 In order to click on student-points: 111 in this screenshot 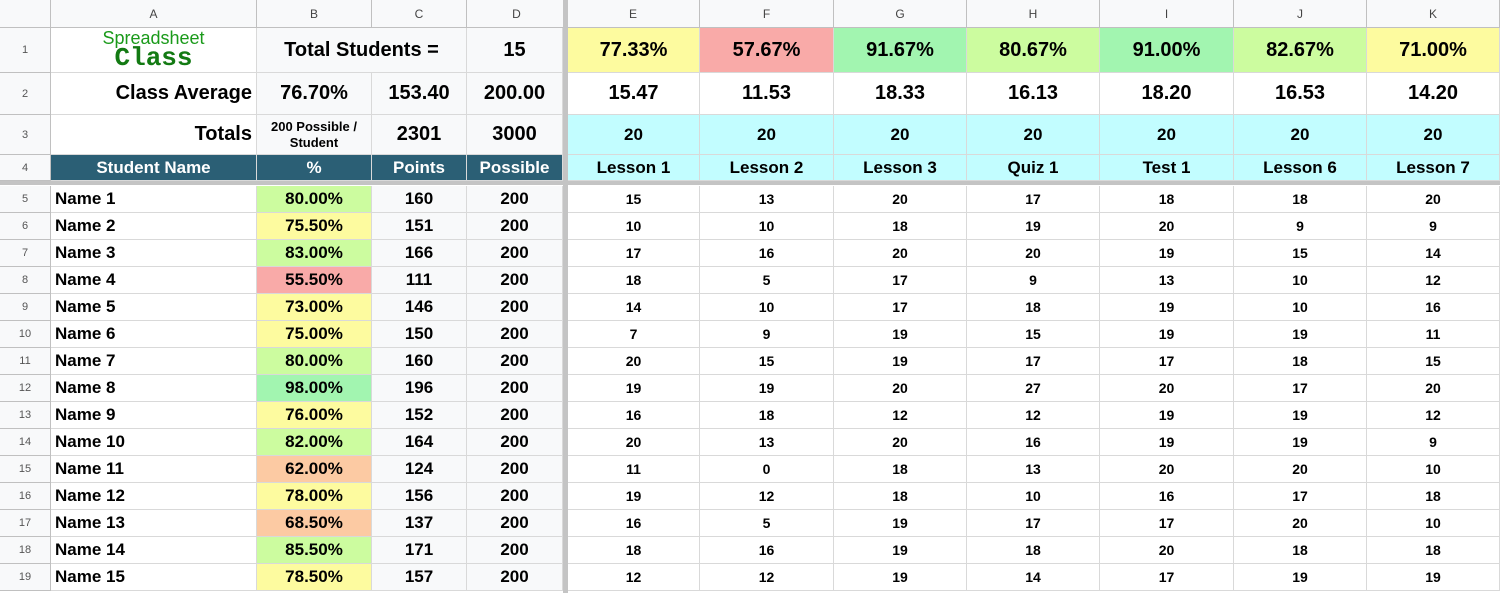, I will do `click(419, 280)`.